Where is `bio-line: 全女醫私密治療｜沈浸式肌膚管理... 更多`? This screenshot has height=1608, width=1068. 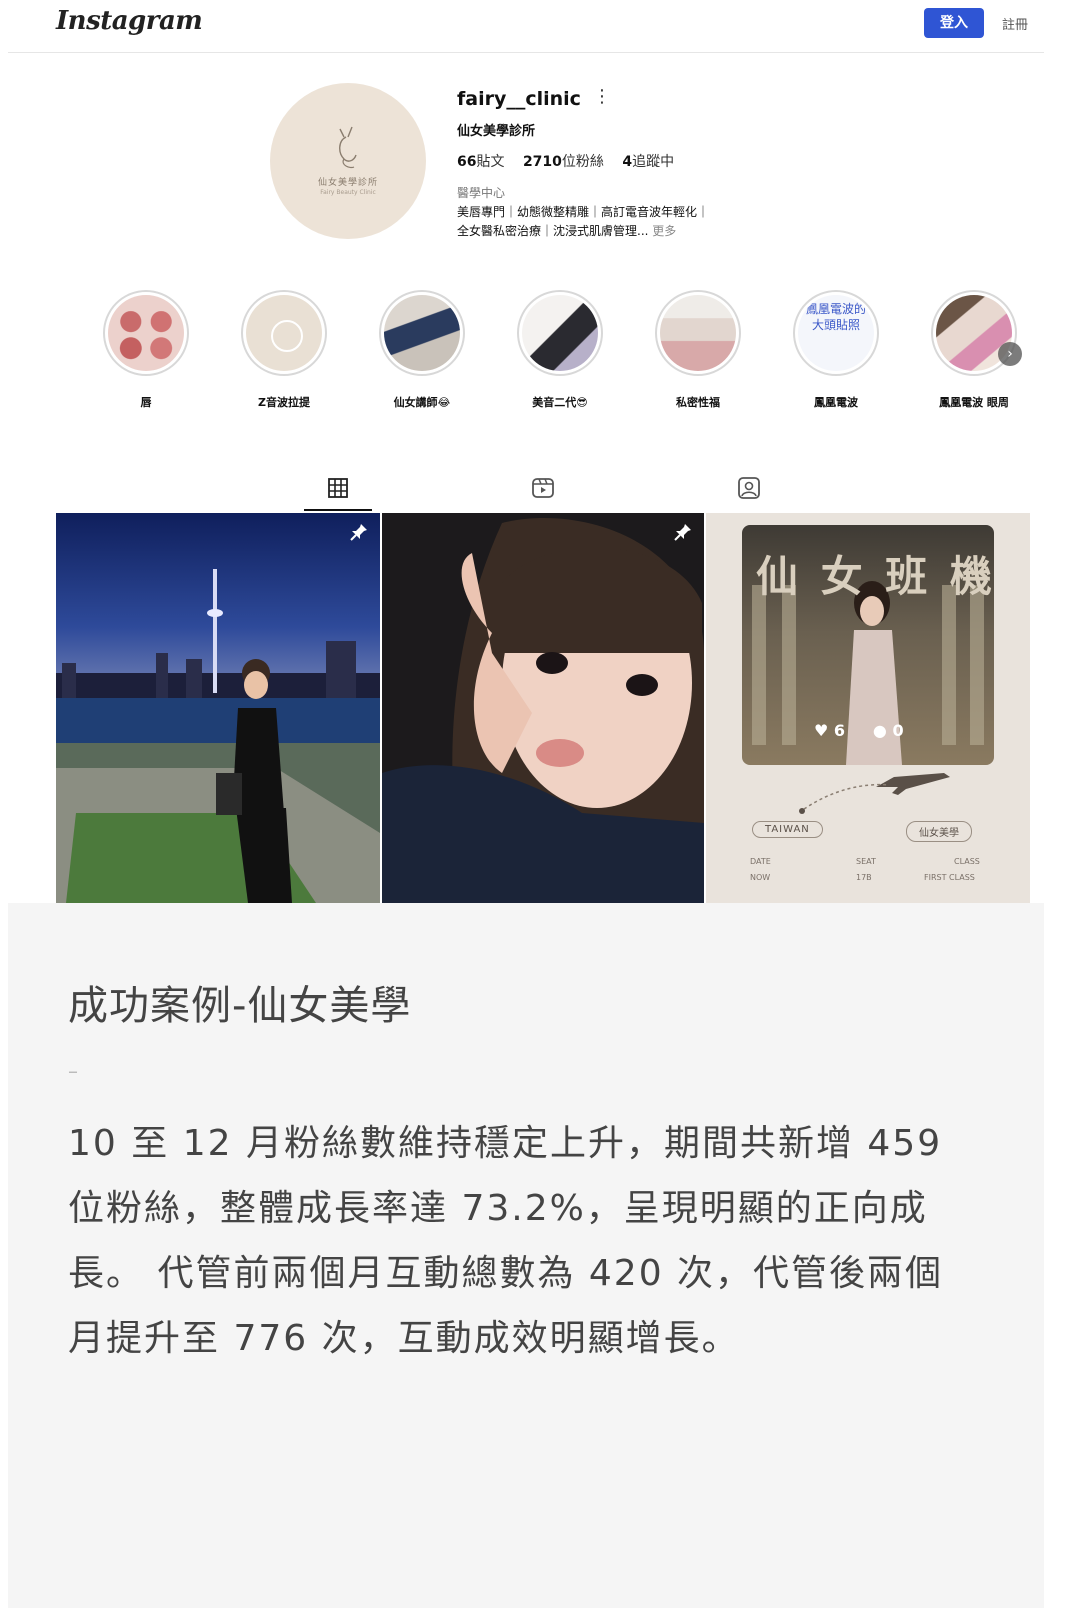
bio-line: 全女醫私密治療｜沈浸式肌膚管理... 更多 is located at coordinates (567, 231).